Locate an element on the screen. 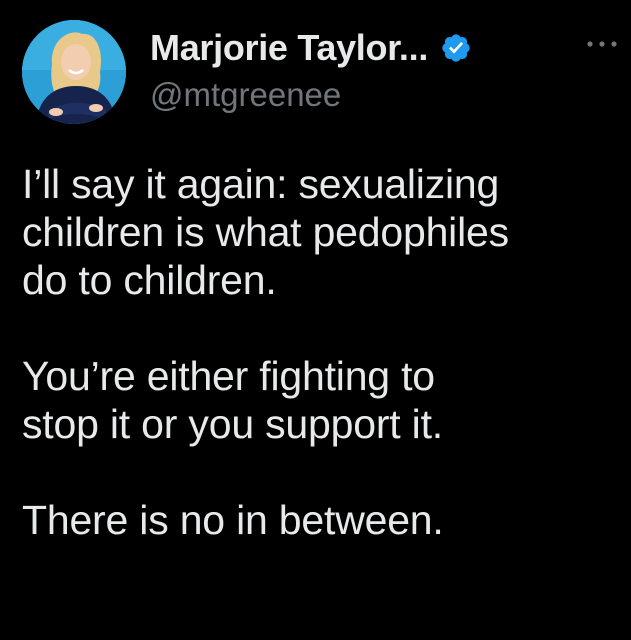  avatar is located at coordinates (74, 72).